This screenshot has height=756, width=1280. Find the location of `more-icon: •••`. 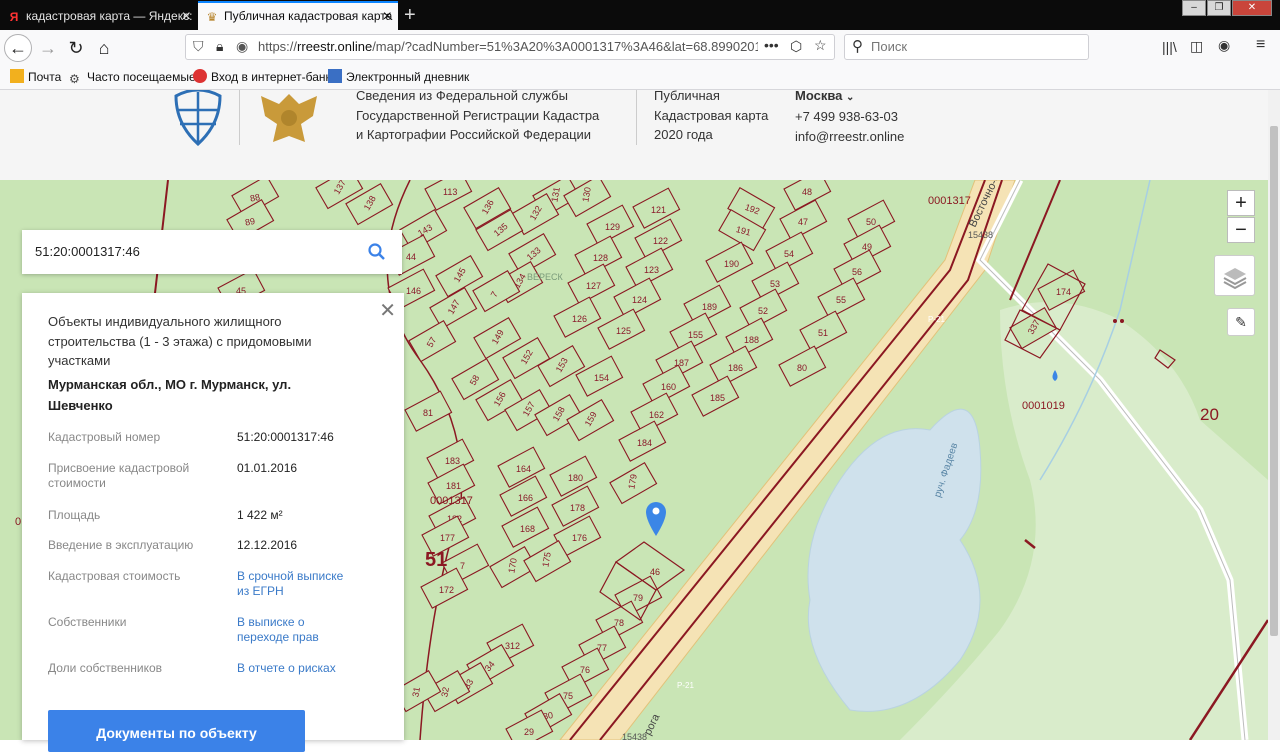

more-icon: ••• is located at coordinates (771, 45).